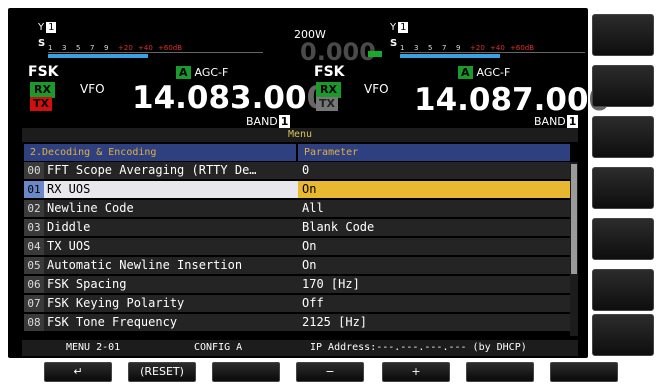 The image size is (660, 389). I want to click on menu-row: 05 Automatic Newline Insertion On, so click(297, 266).